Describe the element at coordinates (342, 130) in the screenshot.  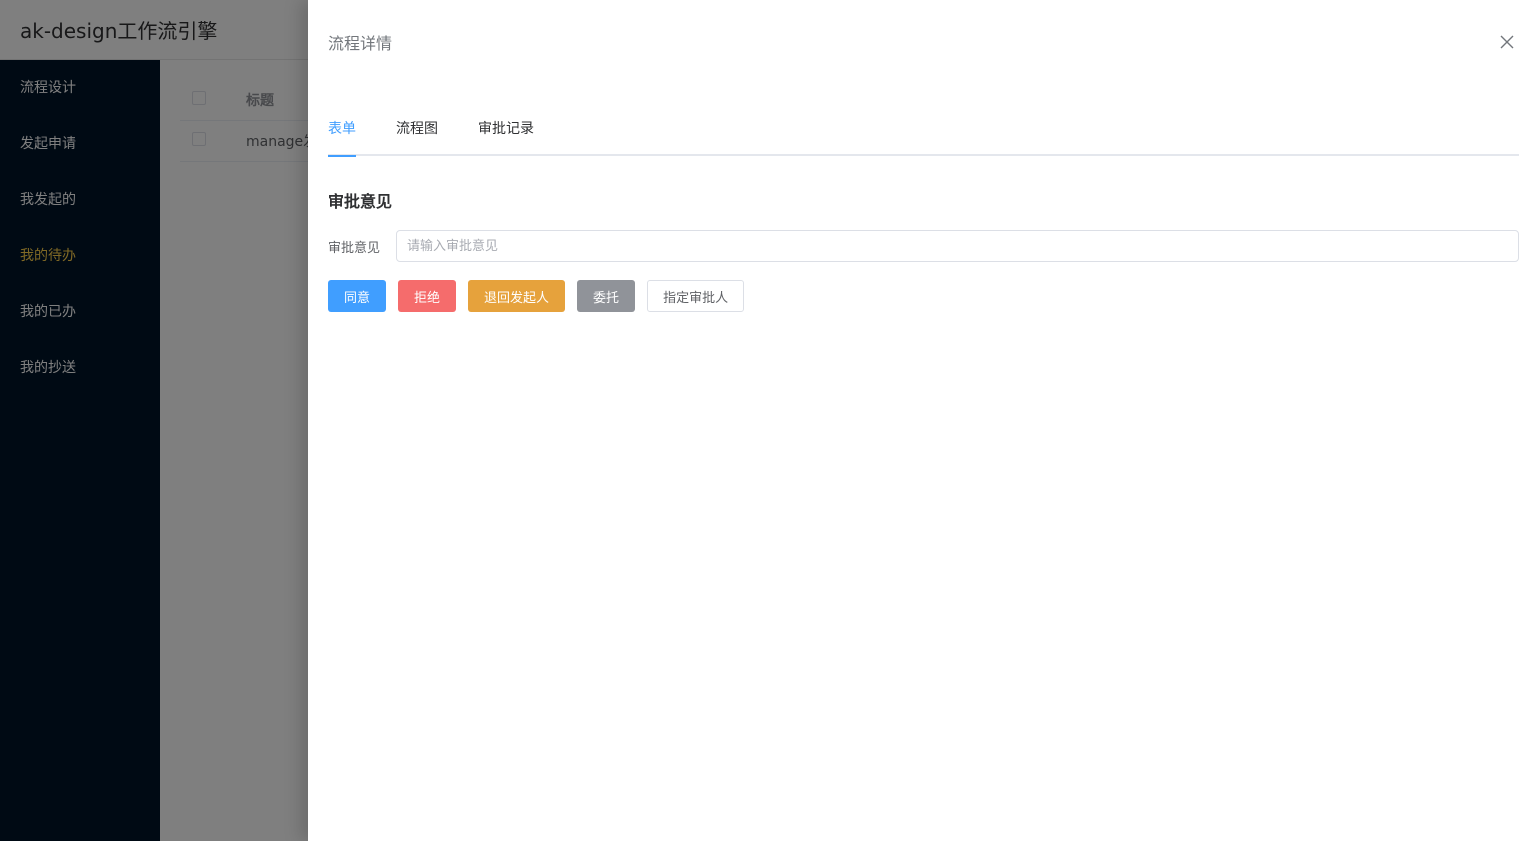
I see `tab-form: 表单` at that location.